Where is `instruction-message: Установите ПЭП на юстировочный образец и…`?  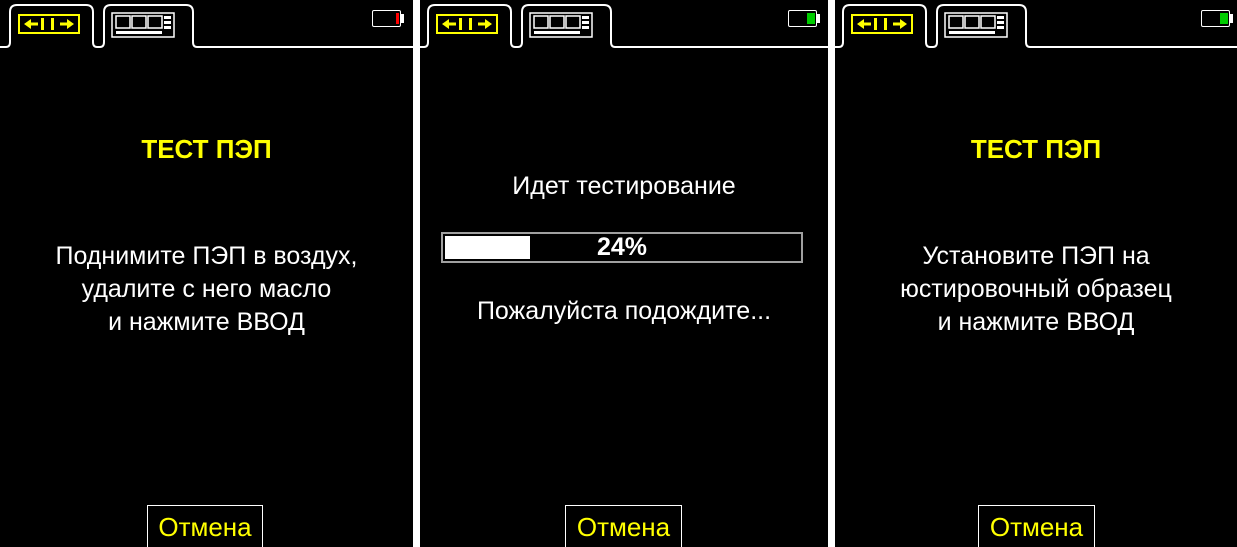 instruction-message: Установите ПЭП на юстировочный образец и… is located at coordinates (1036, 289).